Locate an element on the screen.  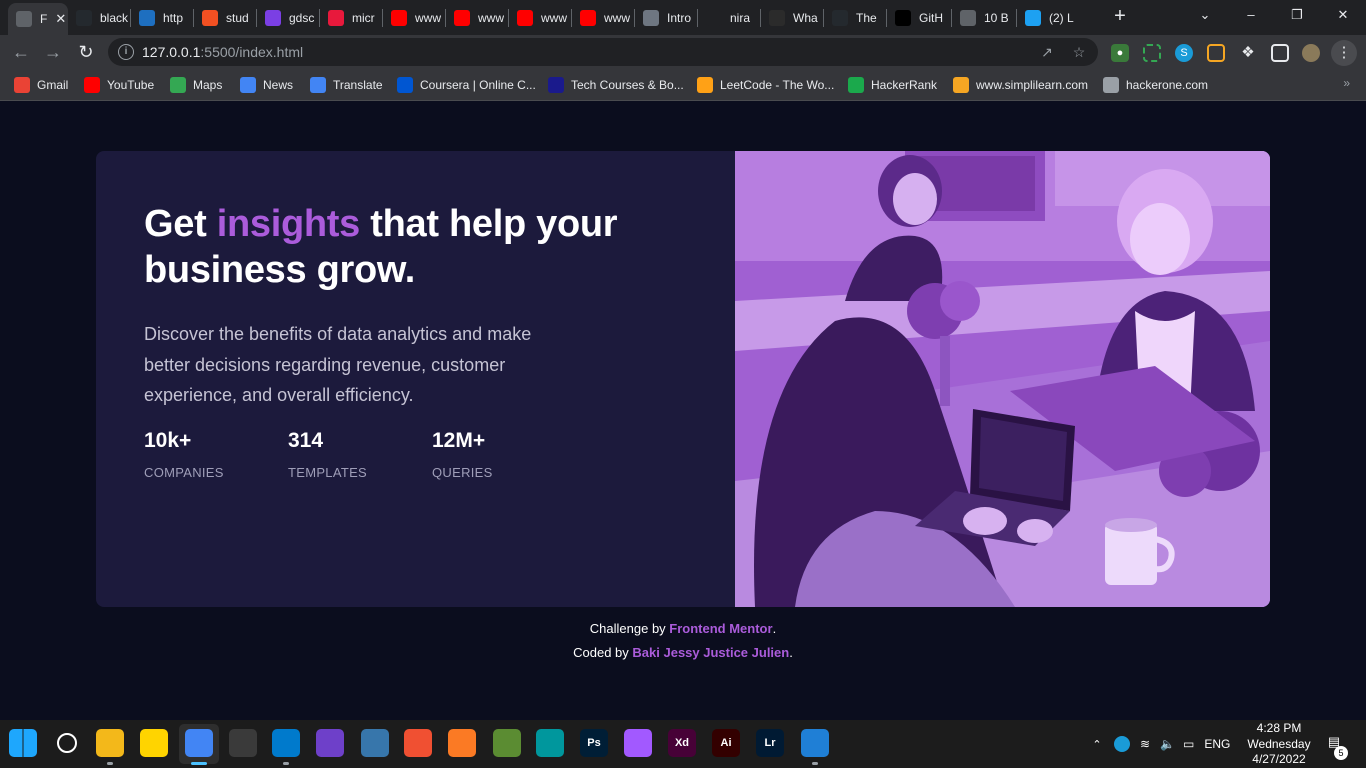
browser-tab: gdsc is located at coordinates (288, 17).